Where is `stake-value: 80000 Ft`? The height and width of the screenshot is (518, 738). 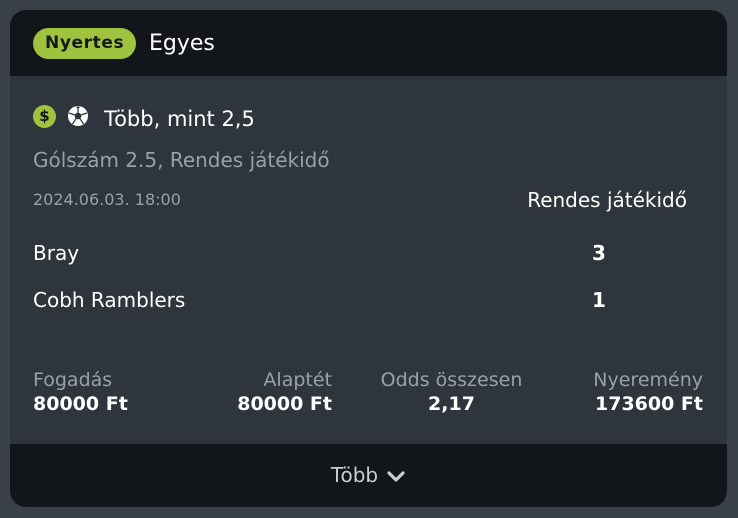
stake-value: 80000 Ft is located at coordinates (80, 404).